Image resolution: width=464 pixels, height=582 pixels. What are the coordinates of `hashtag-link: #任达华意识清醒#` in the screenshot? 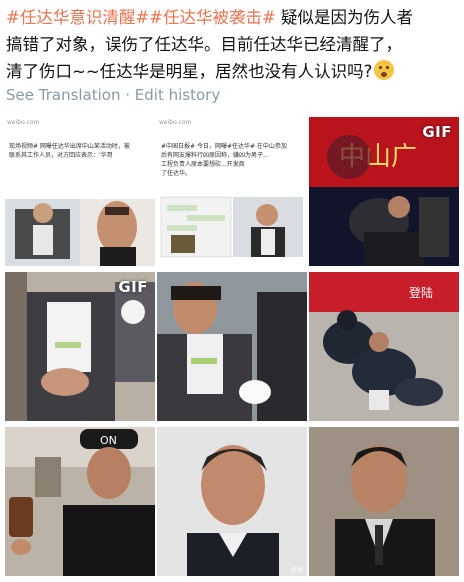 It's located at (77, 17).